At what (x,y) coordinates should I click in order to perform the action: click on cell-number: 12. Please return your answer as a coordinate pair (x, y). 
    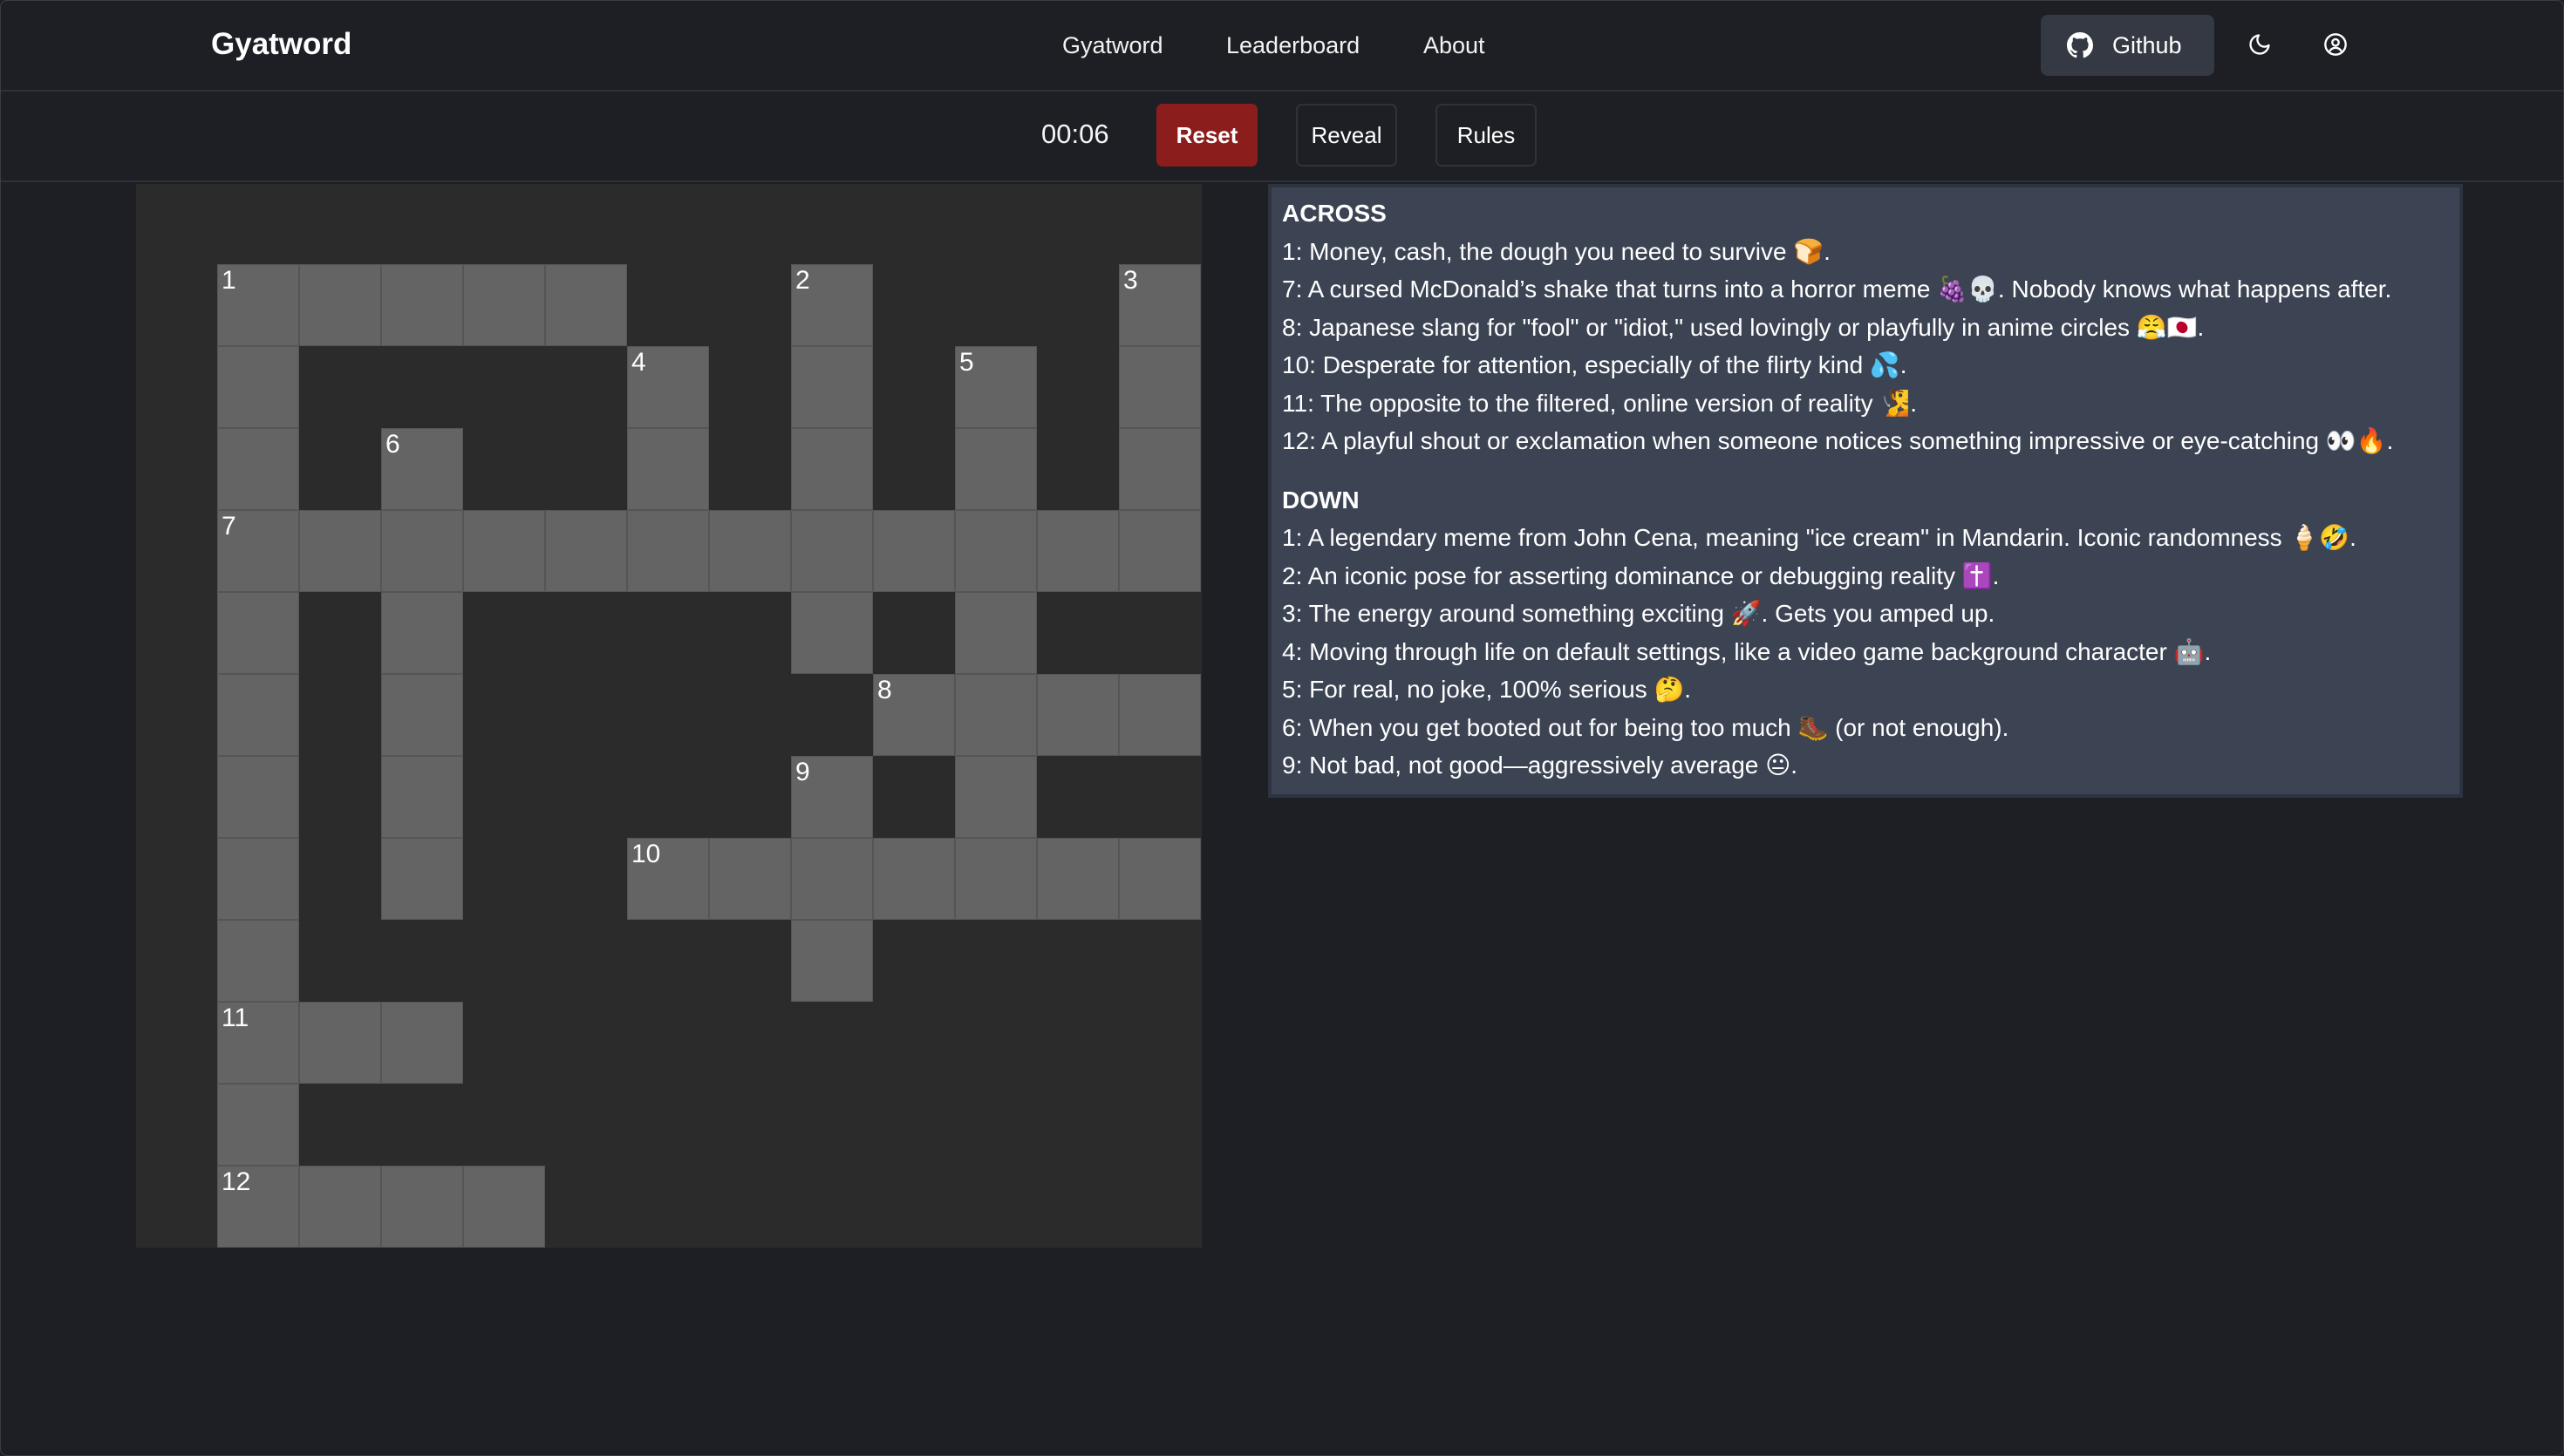
    Looking at the image, I should click on (236, 1181).